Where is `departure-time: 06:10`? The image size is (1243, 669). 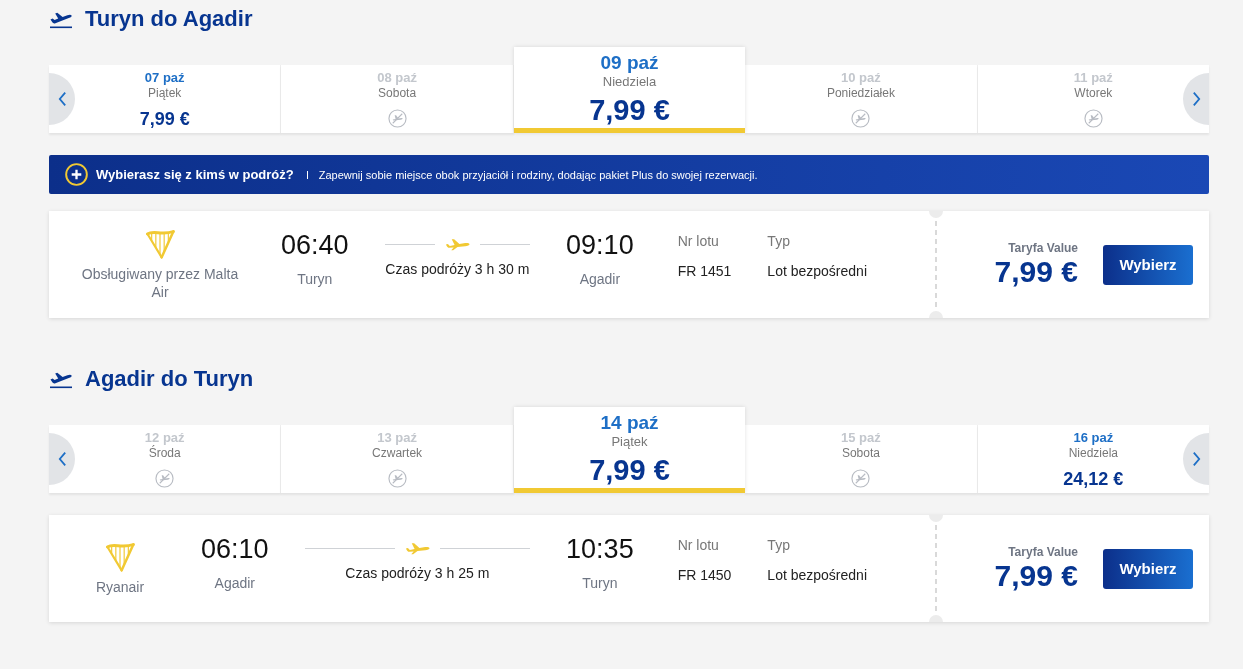
departure-time: 06:10 is located at coordinates (235, 549).